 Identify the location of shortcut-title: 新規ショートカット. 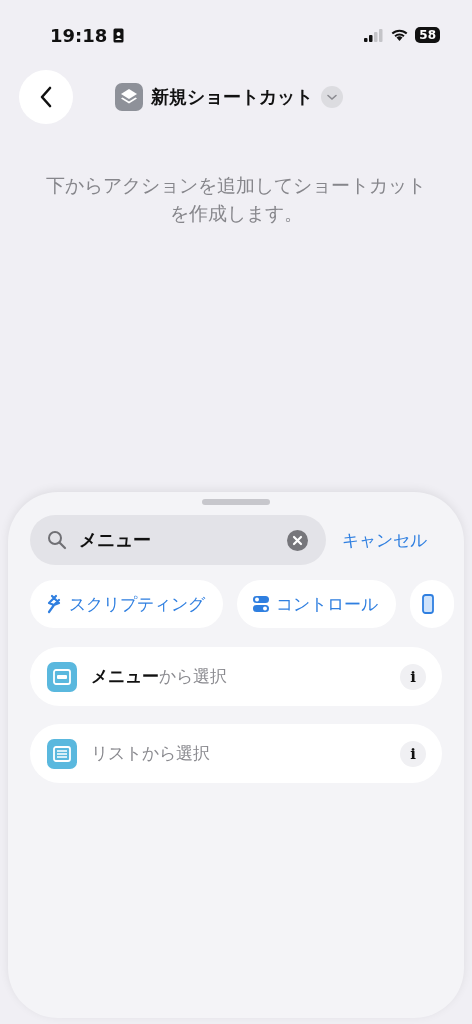
(232, 97).